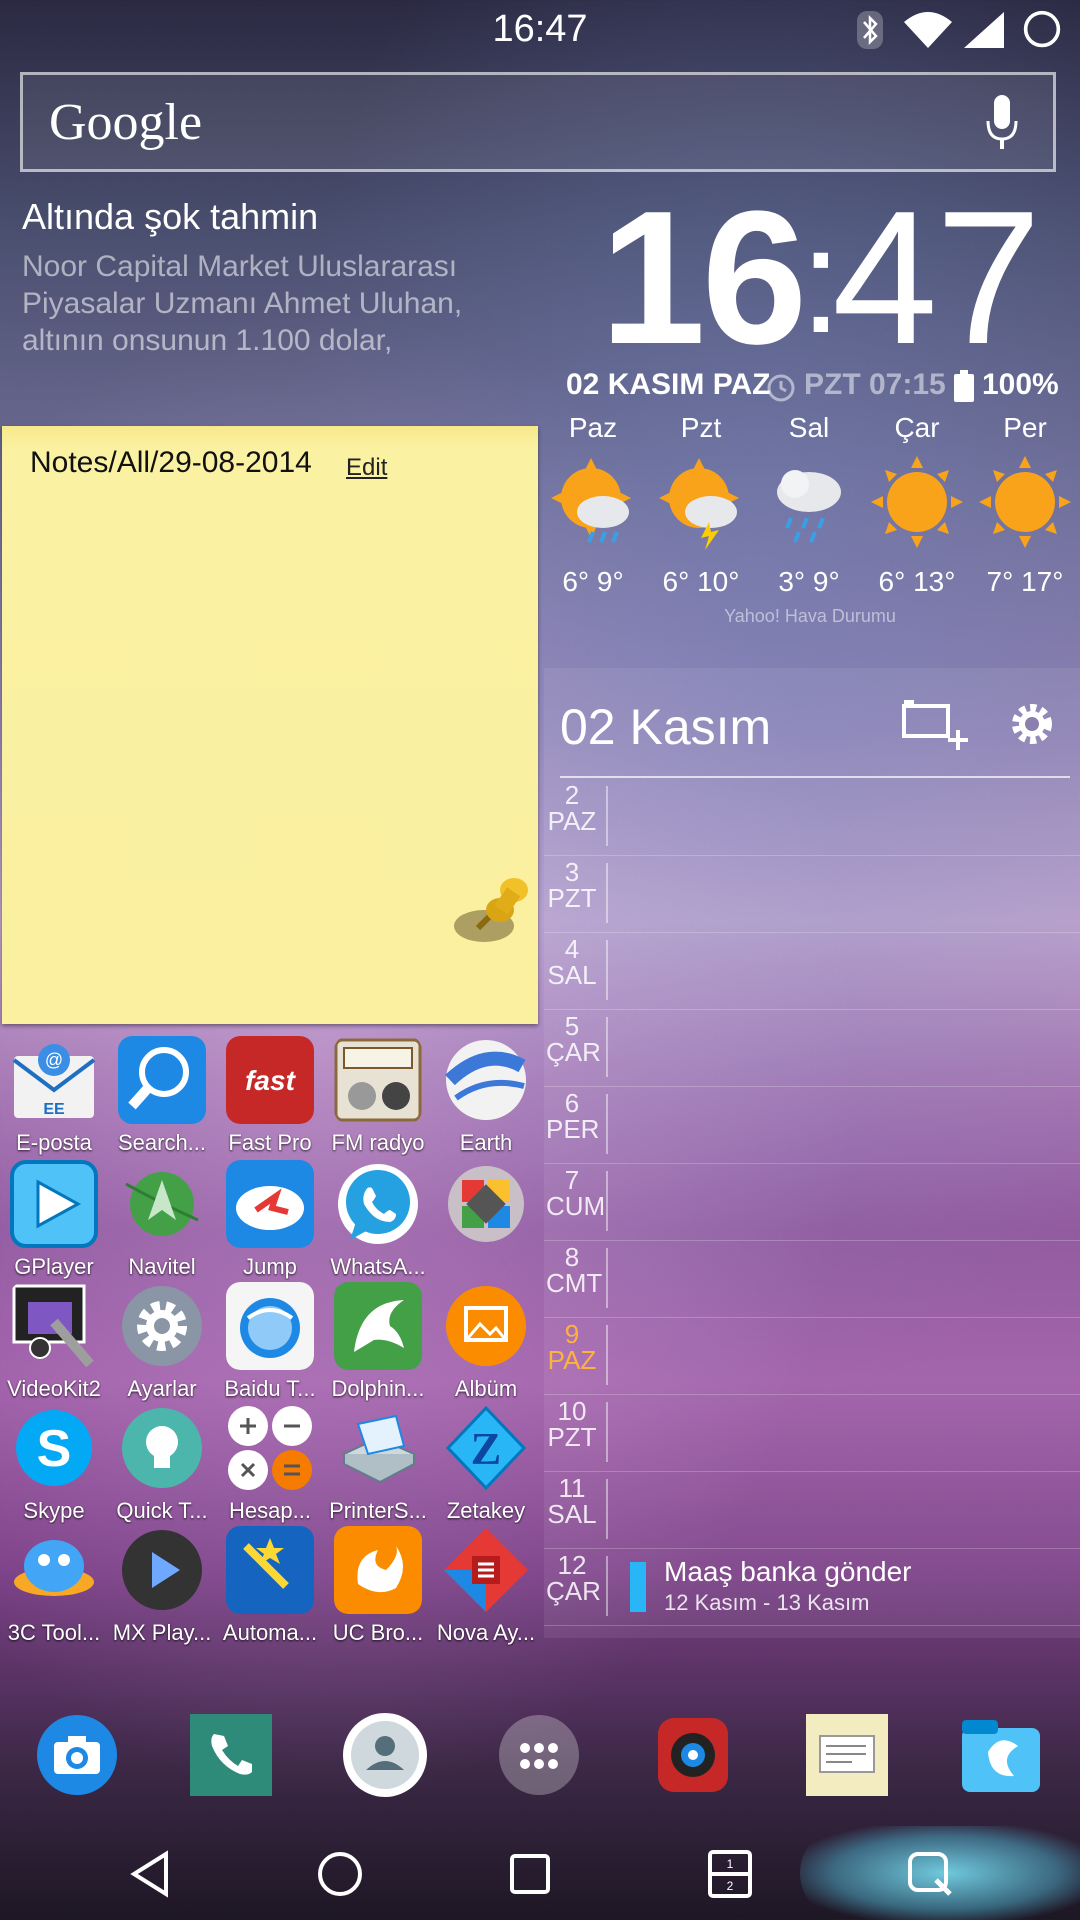 The height and width of the screenshot is (1920, 1080). What do you see at coordinates (270, 1142) in the screenshot?
I see `app-label: Fast Pro` at bounding box center [270, 1142].